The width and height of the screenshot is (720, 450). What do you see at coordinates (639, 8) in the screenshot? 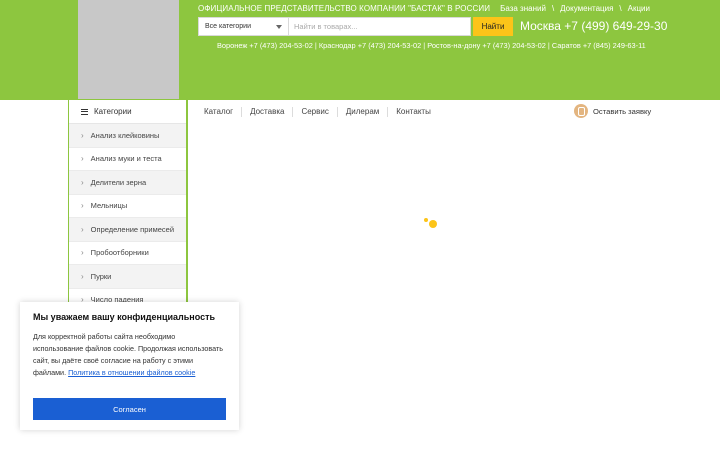
I see `top-link-promos: Акции` at bounding box center [639, 8].